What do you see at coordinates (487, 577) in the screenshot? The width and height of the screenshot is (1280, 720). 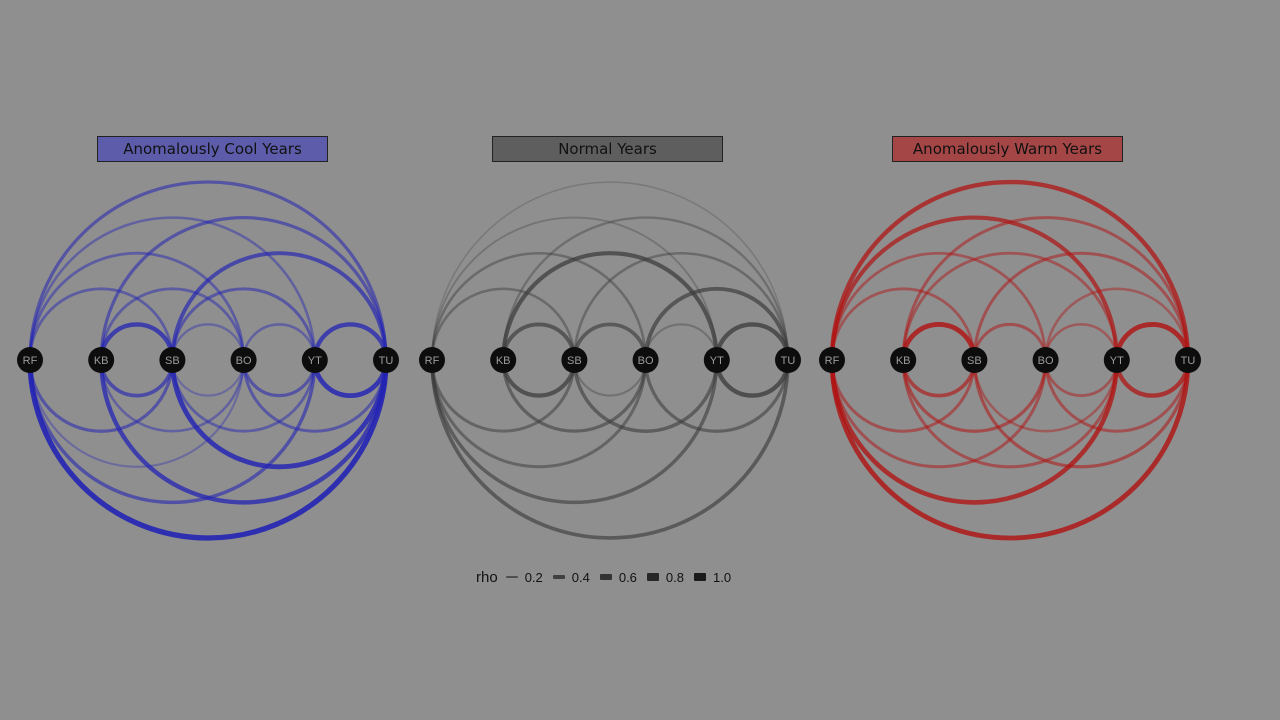 I see `legend-title: rho` at bounding box center [487, 577].